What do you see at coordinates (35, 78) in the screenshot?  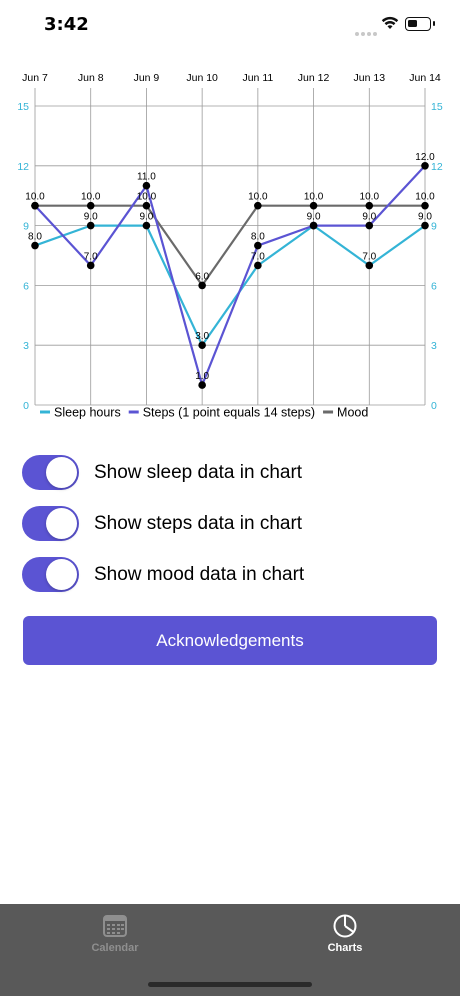 I see `x-tick-label: Jun 7` at bounding box center [35, 78].